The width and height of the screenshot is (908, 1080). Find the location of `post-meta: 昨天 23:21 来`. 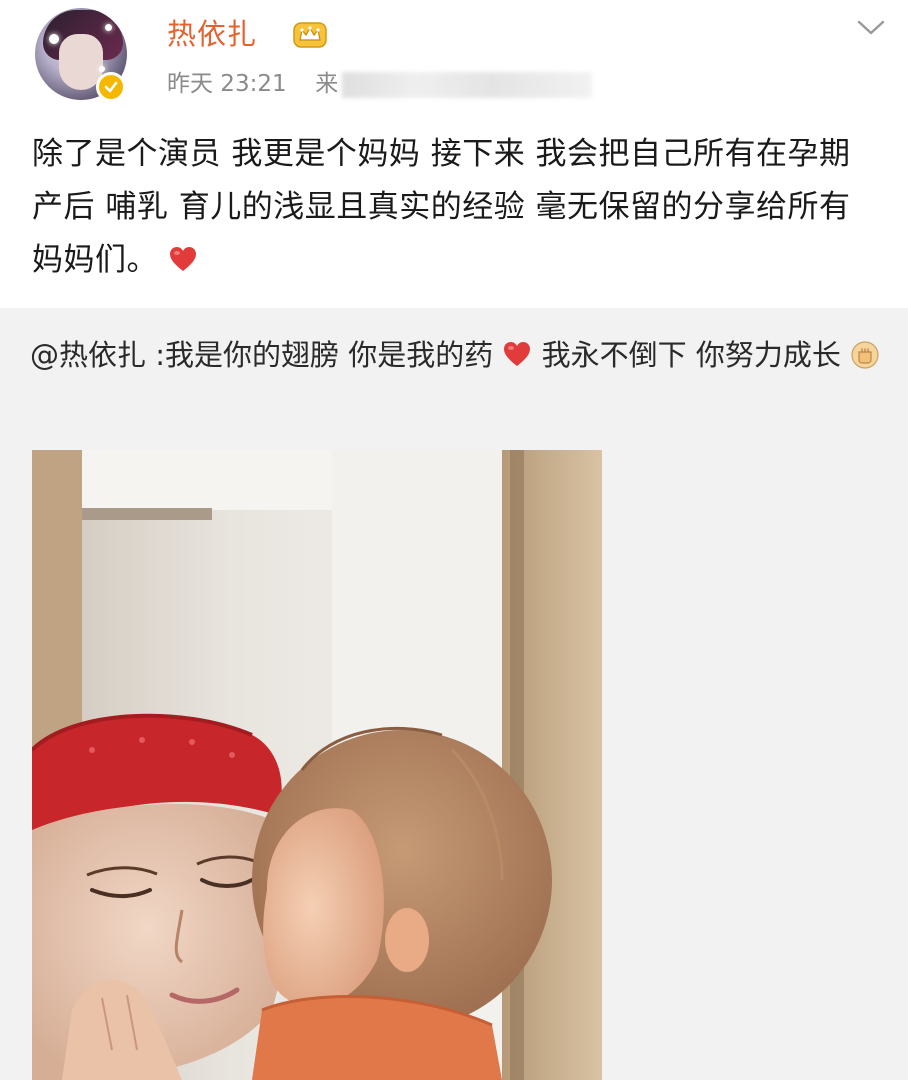

post-meta: 昨天 23:21 来 is located at coordinates (380, 84).